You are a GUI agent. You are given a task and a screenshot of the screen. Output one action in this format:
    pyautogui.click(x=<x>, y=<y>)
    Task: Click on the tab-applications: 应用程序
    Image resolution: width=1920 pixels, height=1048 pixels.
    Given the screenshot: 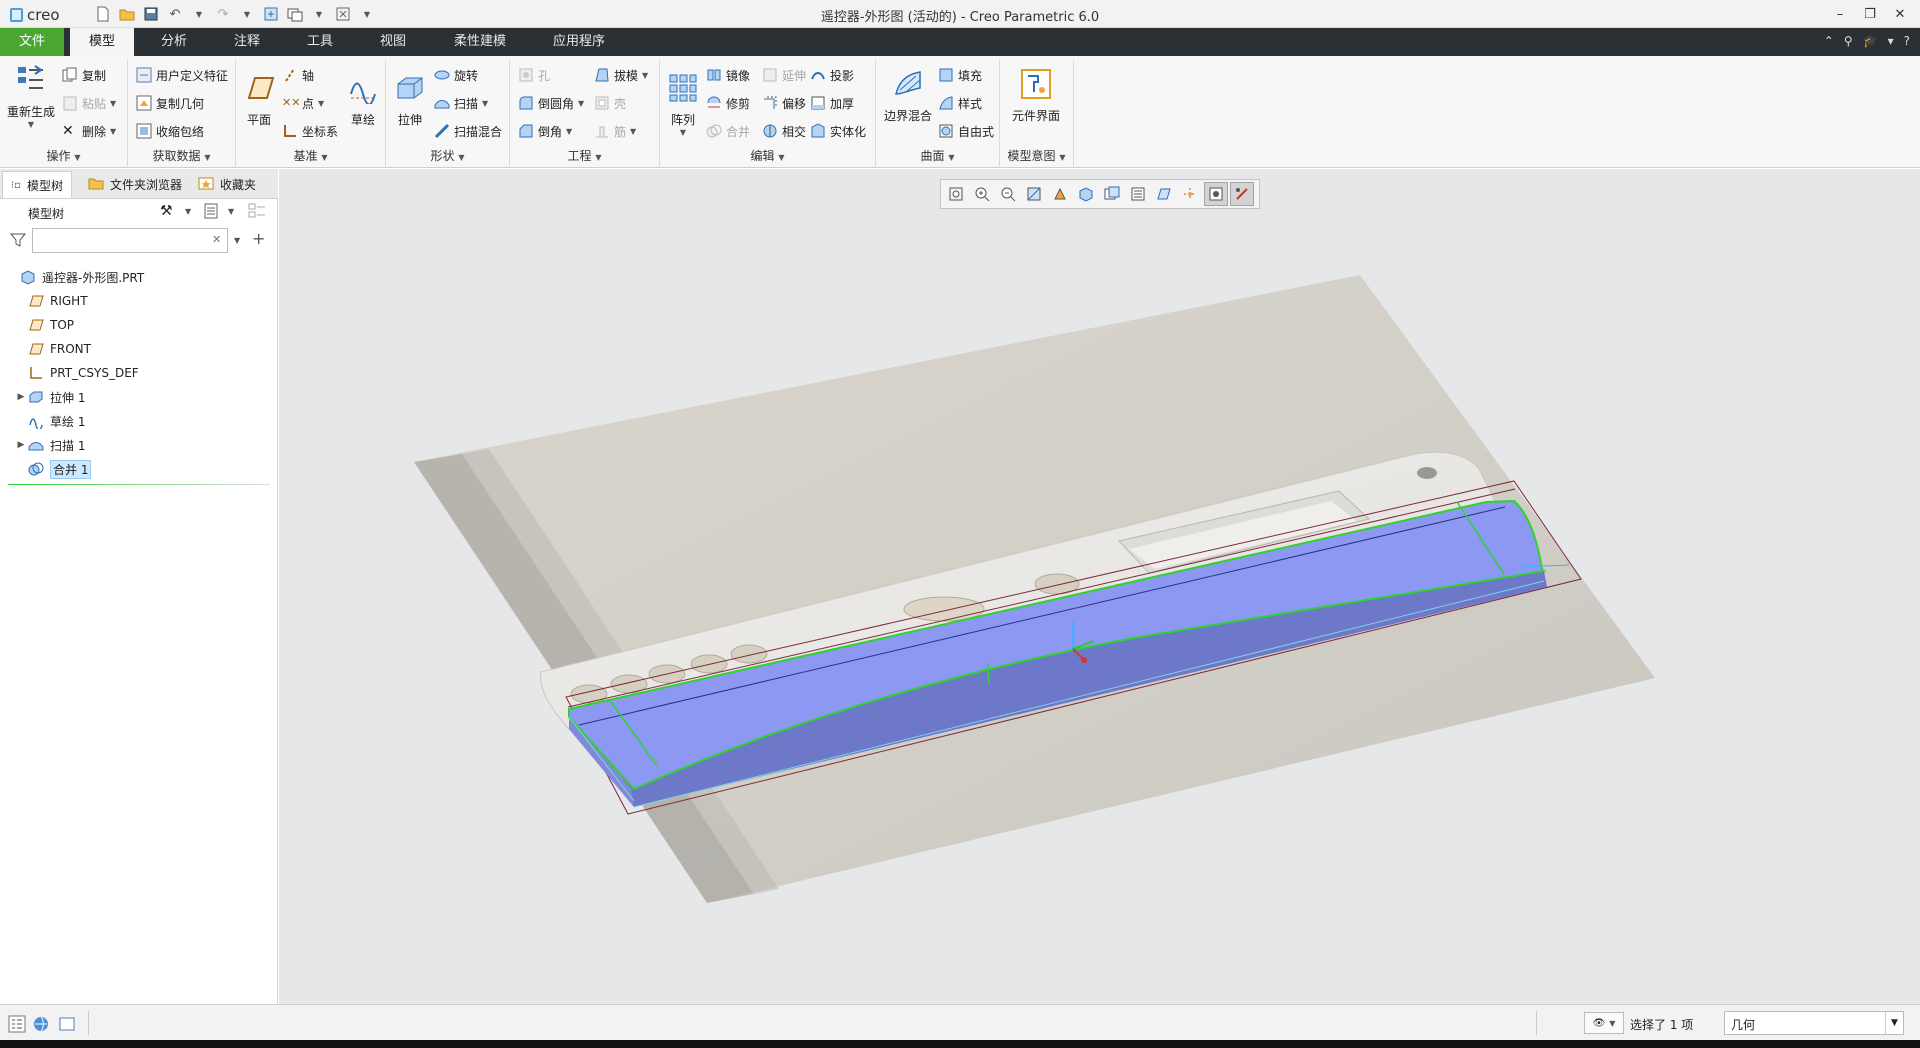 What is the action you would take?
    pyautogui.click(x=579, y=42)
    